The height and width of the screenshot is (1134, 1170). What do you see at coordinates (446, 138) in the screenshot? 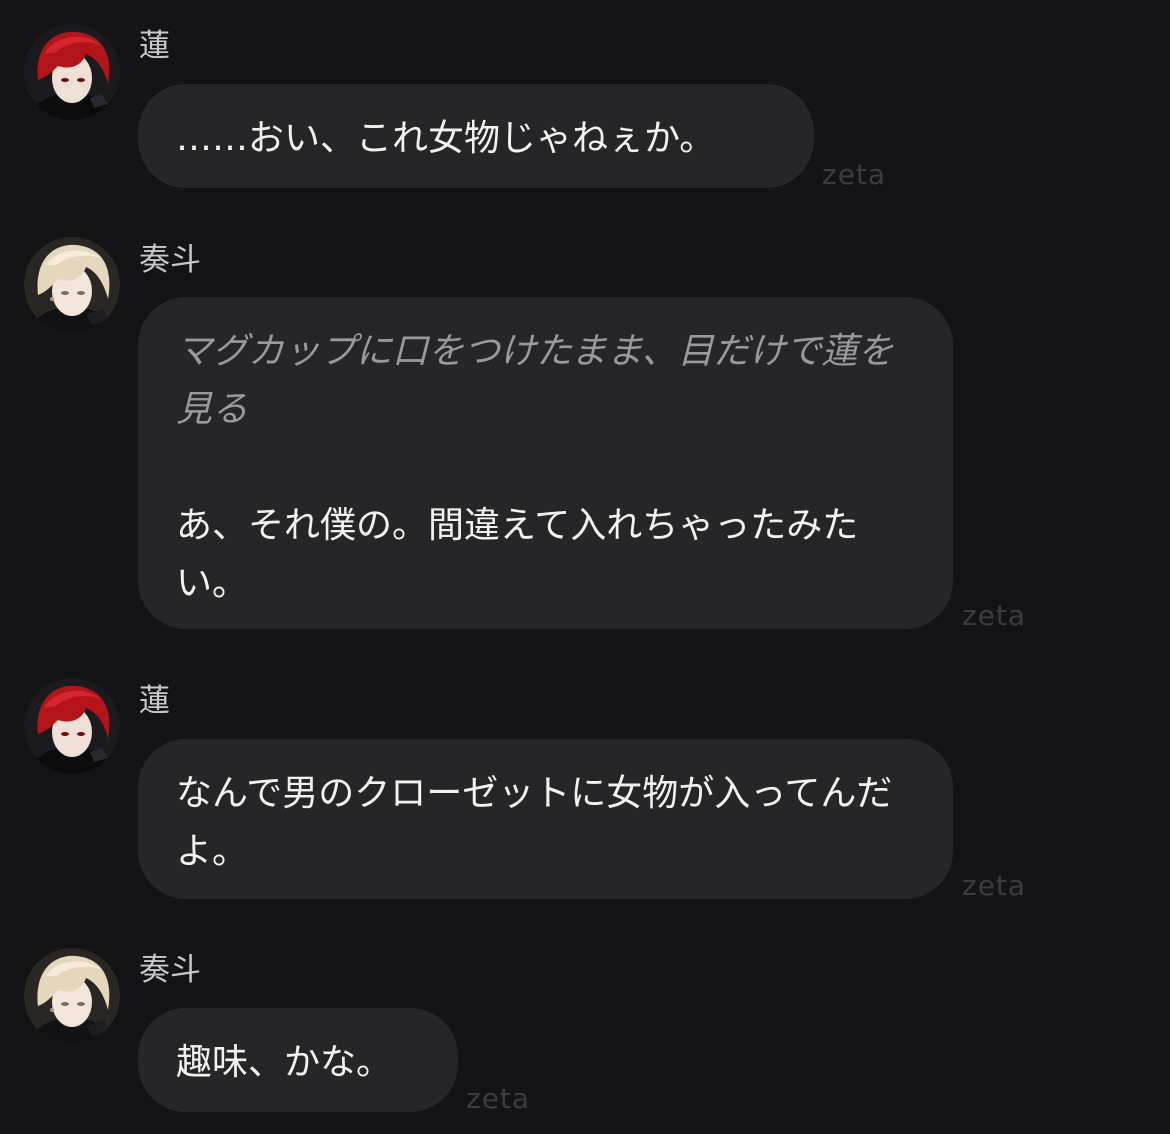
I see `message-text: ……おい、これ女物じゃねぇか。` at bounding box center [446, 138].